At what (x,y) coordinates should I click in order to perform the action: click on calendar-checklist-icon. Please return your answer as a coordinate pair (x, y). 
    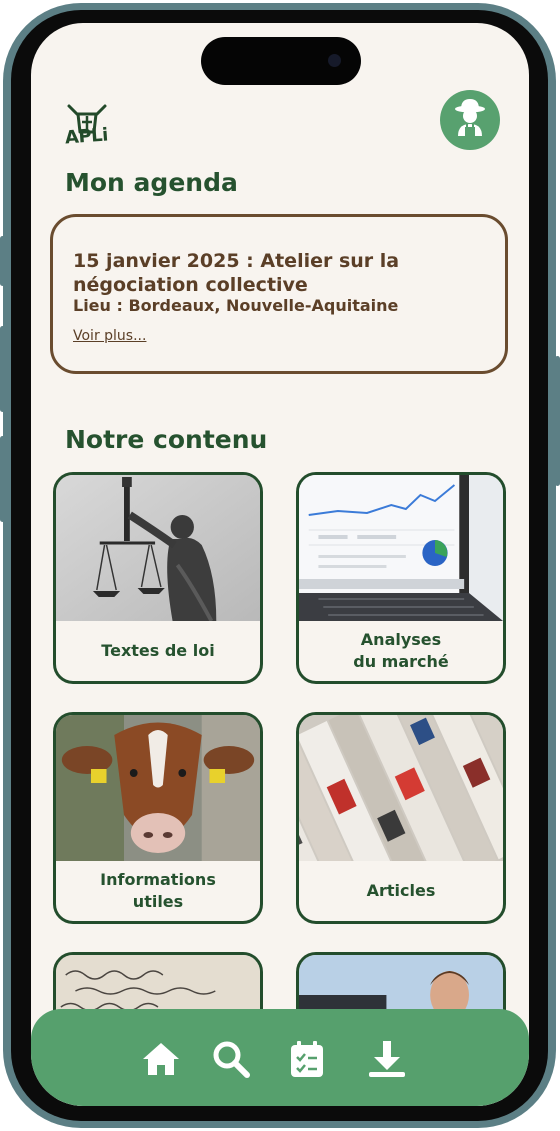
    Looking at the image, I should click on (307, 1059).